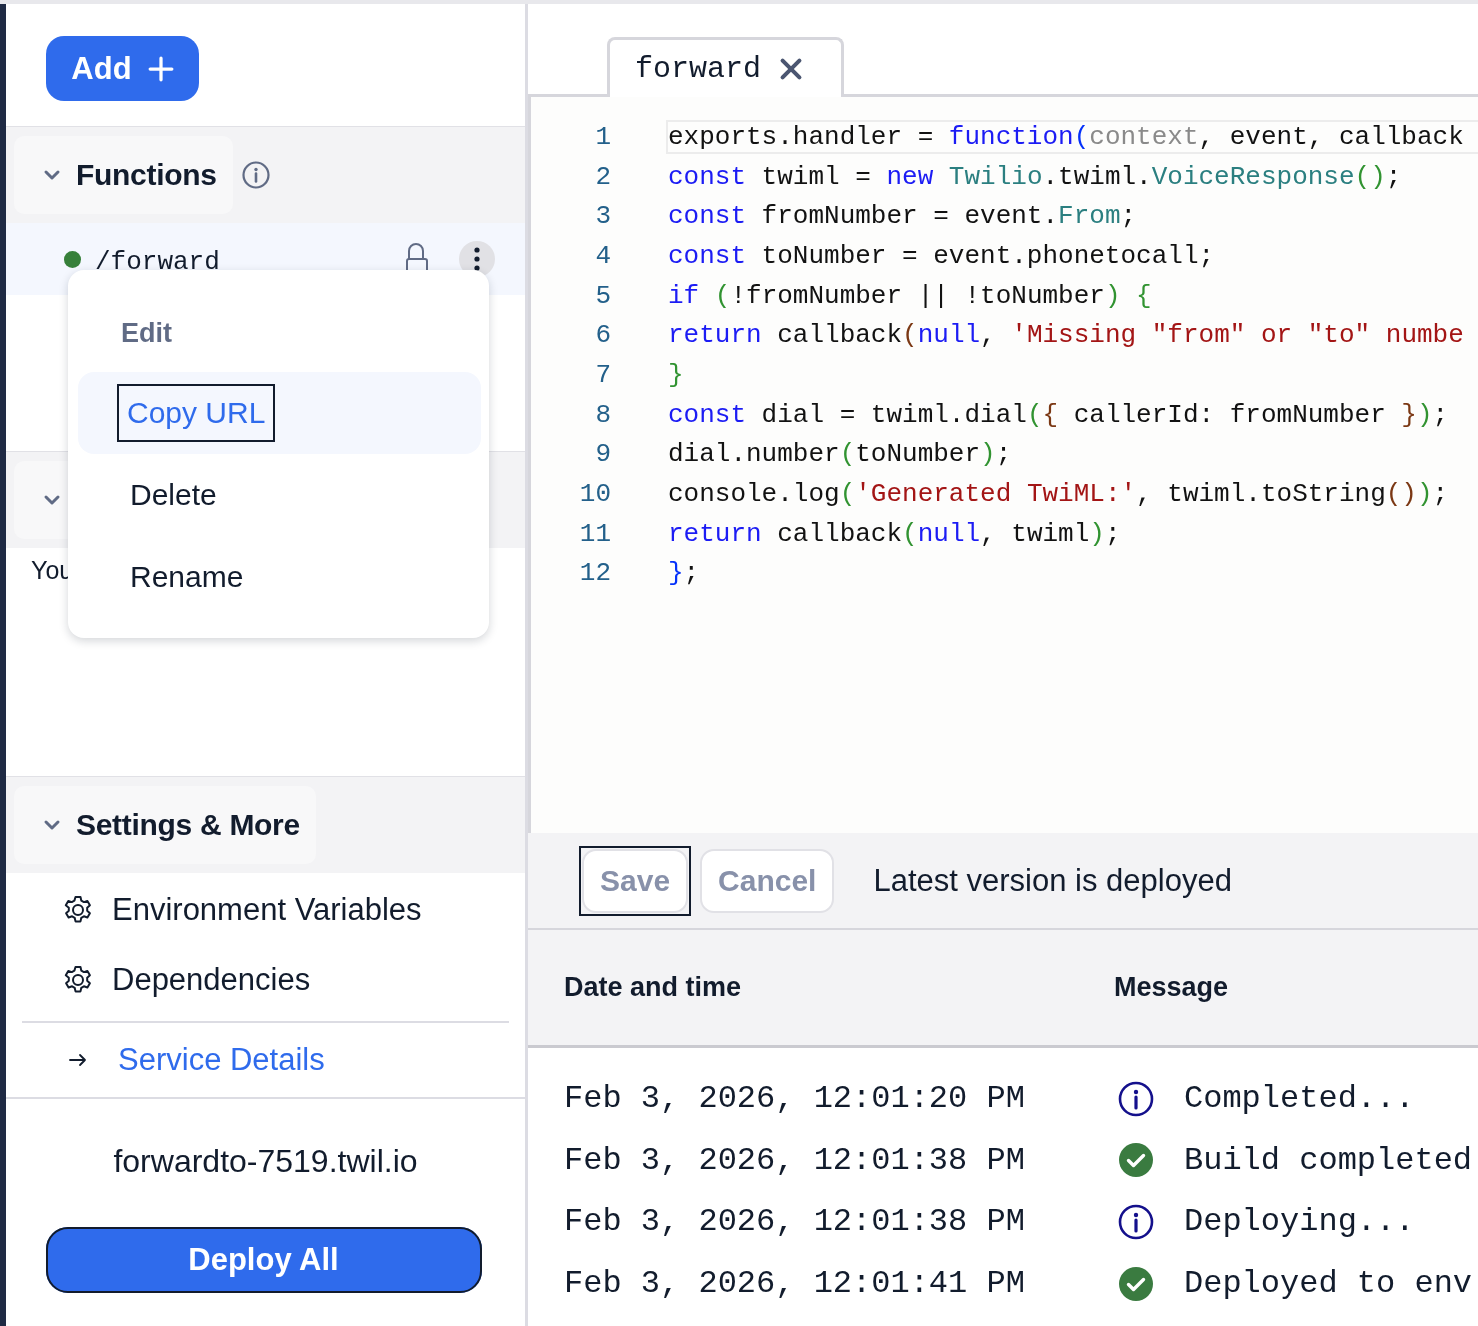 The width and height of the screenshot is (1478, 1326). I want to click on code-line: exports.handler = function(context, event, callback, so click(1073, 136).